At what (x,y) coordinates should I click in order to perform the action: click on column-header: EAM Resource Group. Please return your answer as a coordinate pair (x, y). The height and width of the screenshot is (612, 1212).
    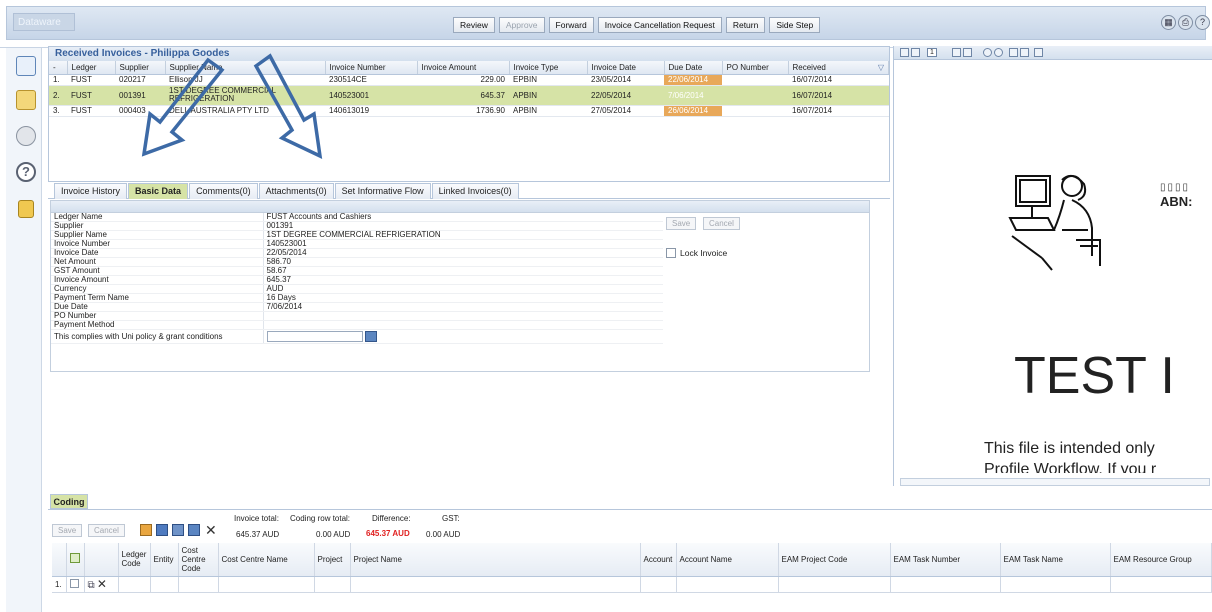
    Looking at the image, I should click on (1161, 560).